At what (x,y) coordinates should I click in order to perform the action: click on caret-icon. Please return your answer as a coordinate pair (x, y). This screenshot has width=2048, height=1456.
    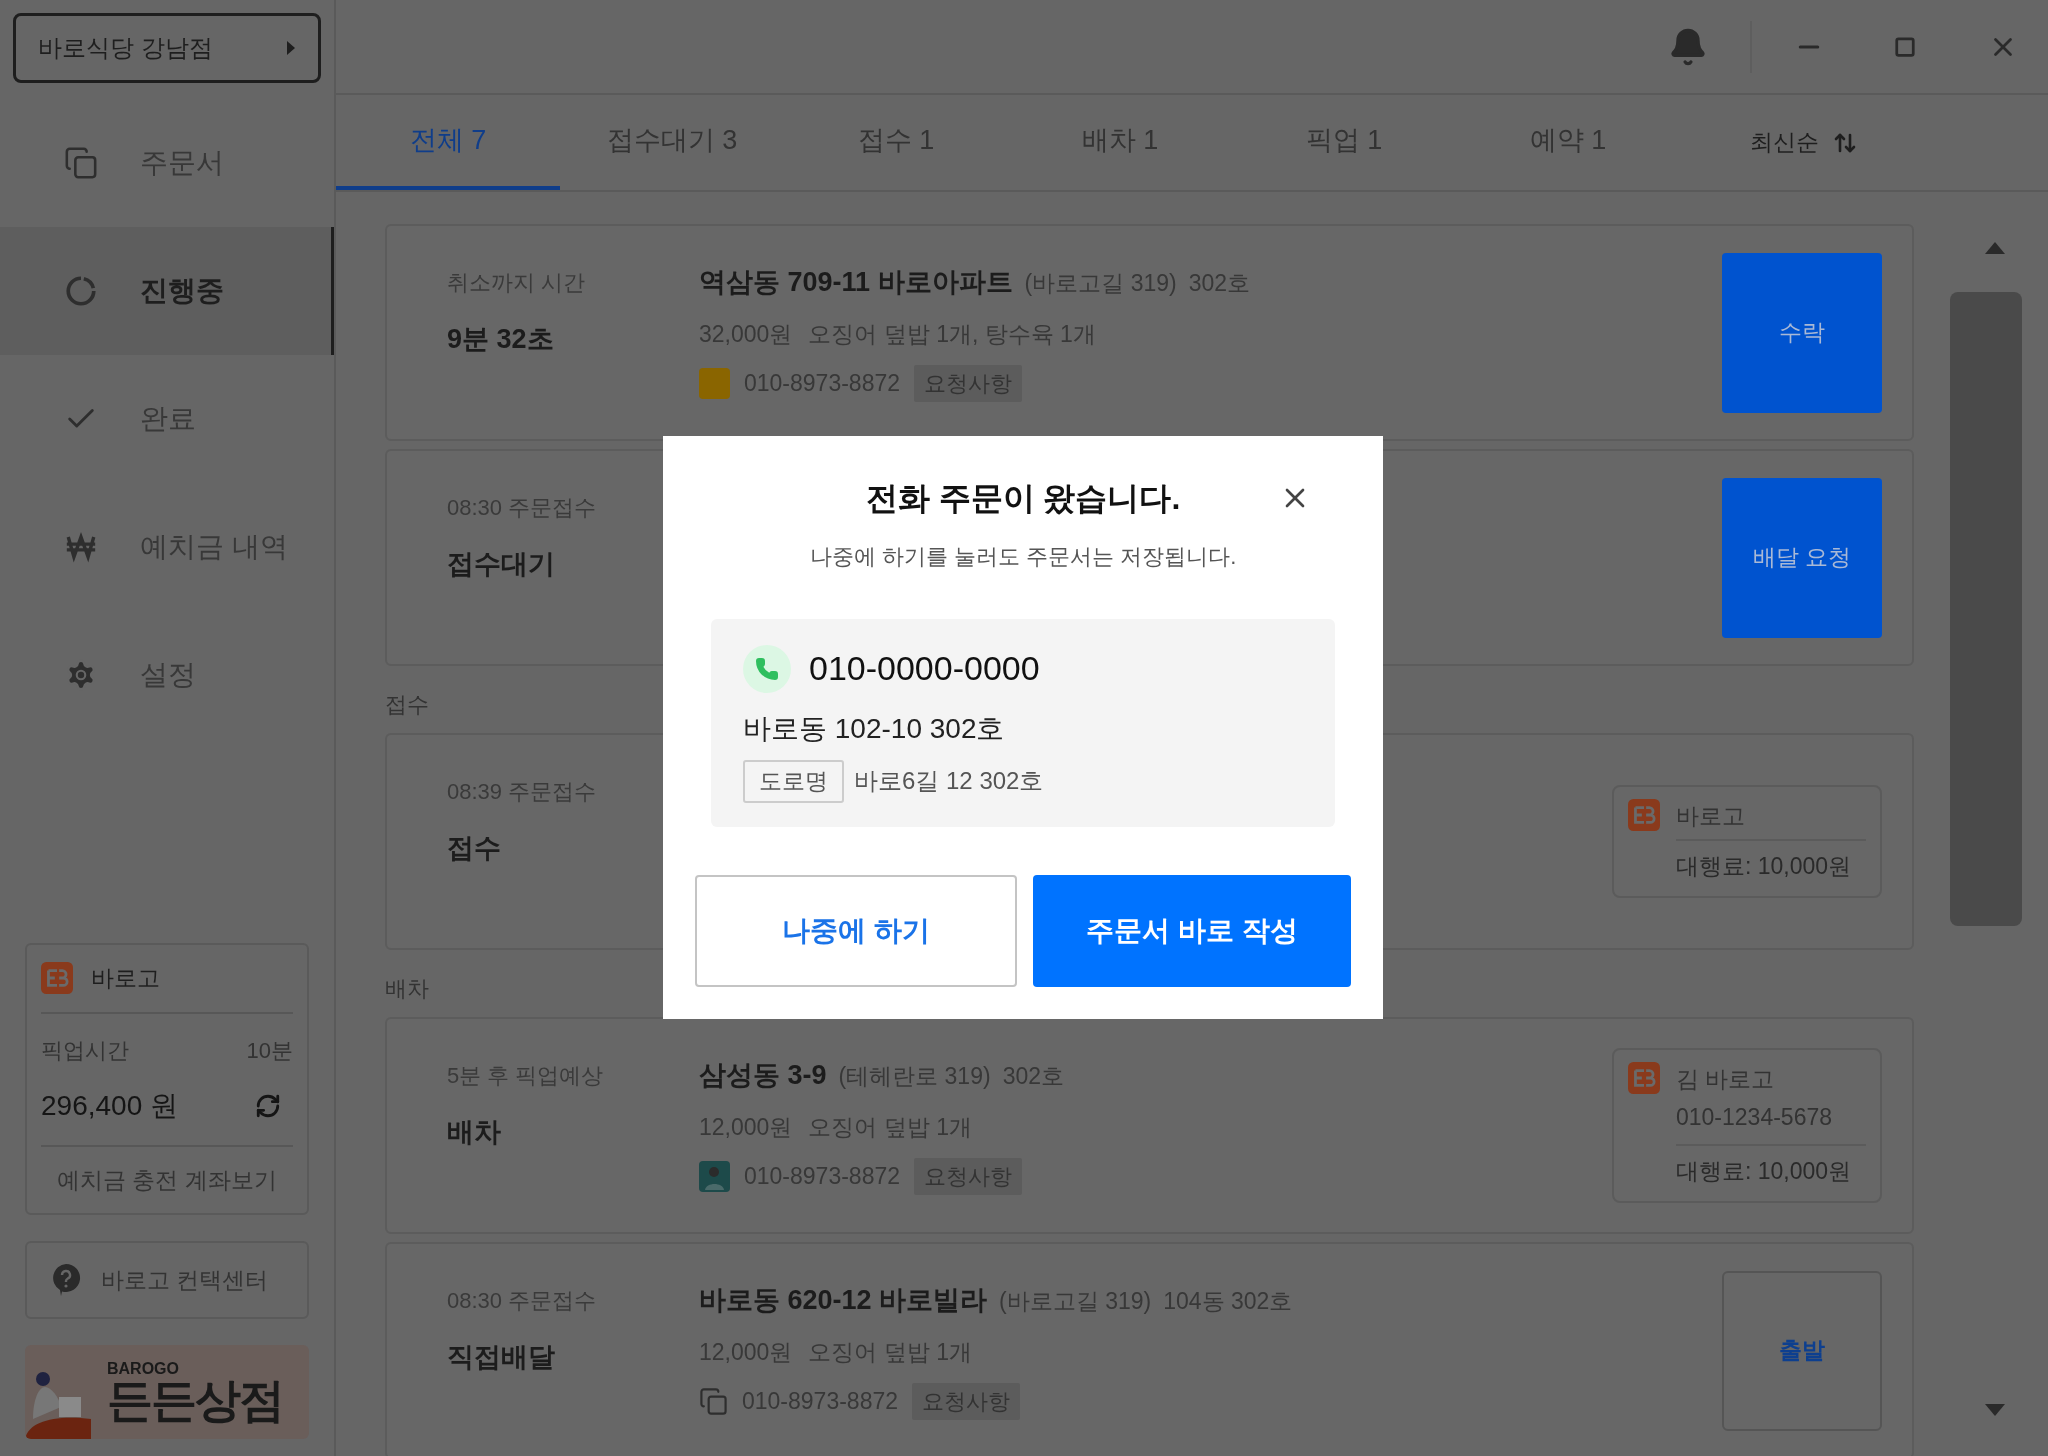
    Looking at the image, I should click on (291, 48).